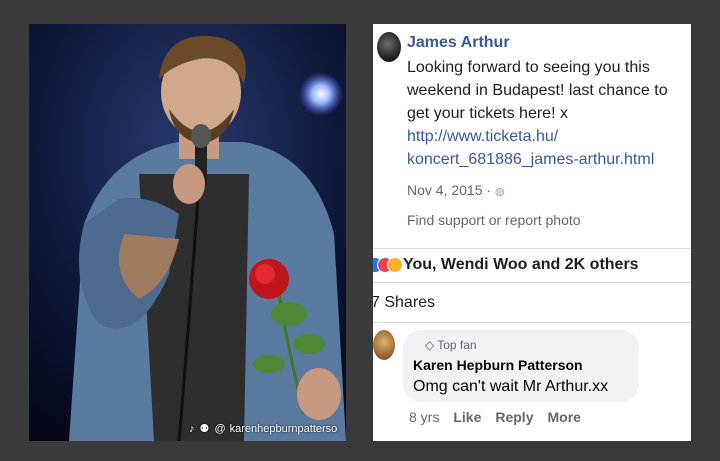 This screenshot has height=461, width=720. Describe the element at coordinates (530, 159) in the screenshot. I see `ticket-link-line: koncert_681886_james-arthur.html` at that location.